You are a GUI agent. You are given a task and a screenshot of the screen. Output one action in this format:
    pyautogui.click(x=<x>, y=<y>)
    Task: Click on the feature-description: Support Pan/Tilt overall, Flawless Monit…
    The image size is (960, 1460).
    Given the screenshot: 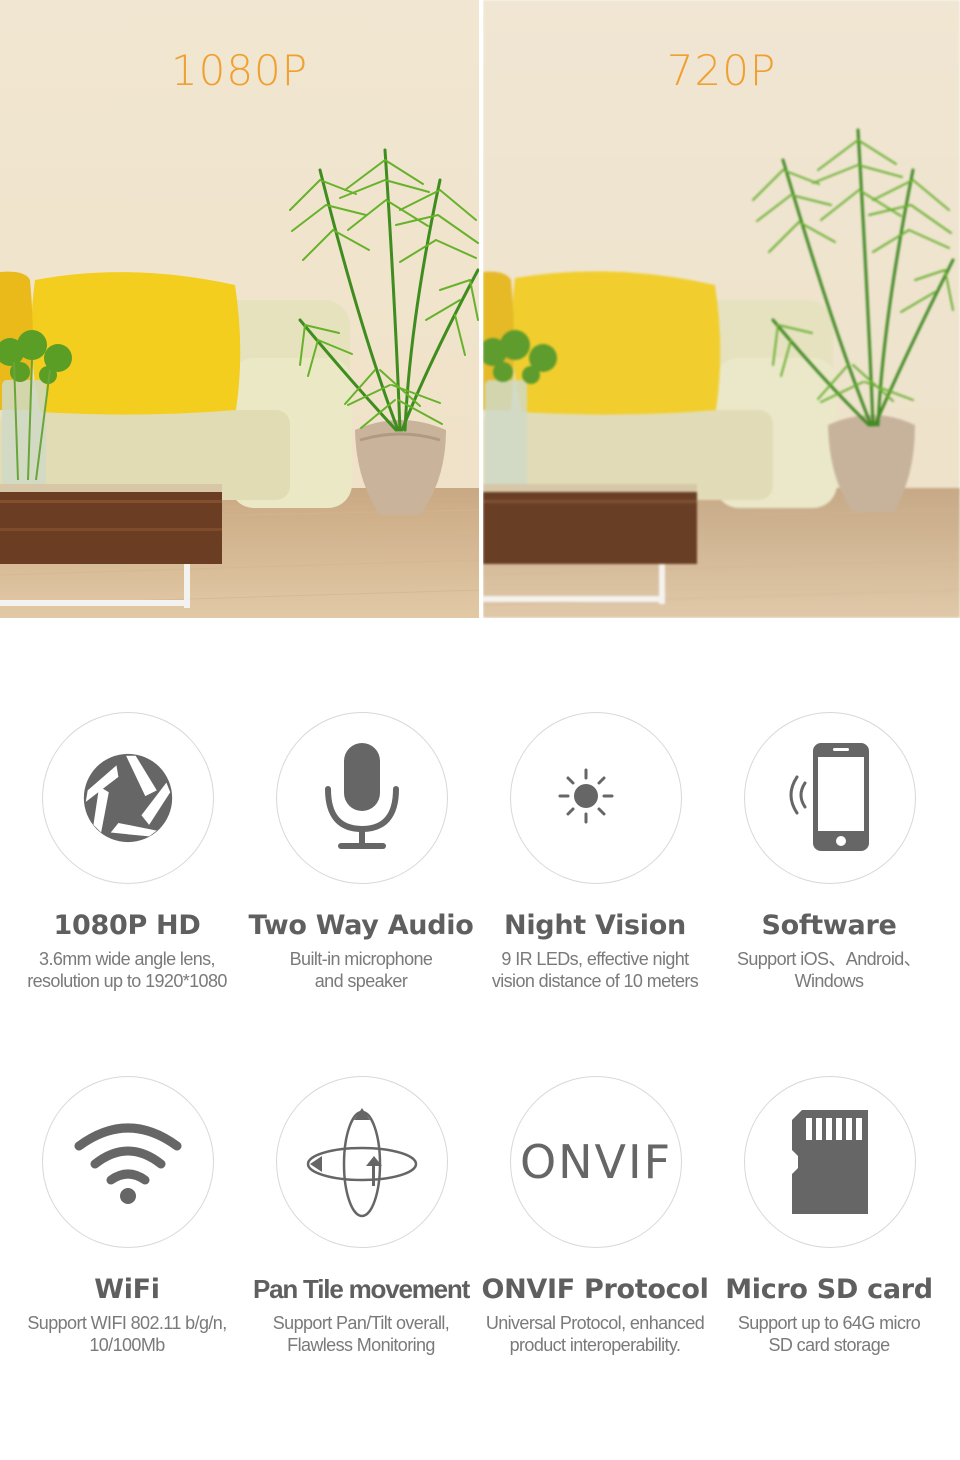 What is the action you would take?
    pyautogui.click(x=361, y=1334)
    